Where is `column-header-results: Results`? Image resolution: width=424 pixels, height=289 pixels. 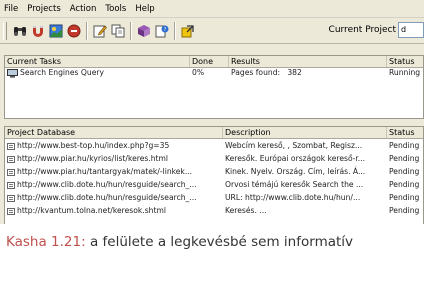
column-header-results: Results is located at coordinates (308, 61).